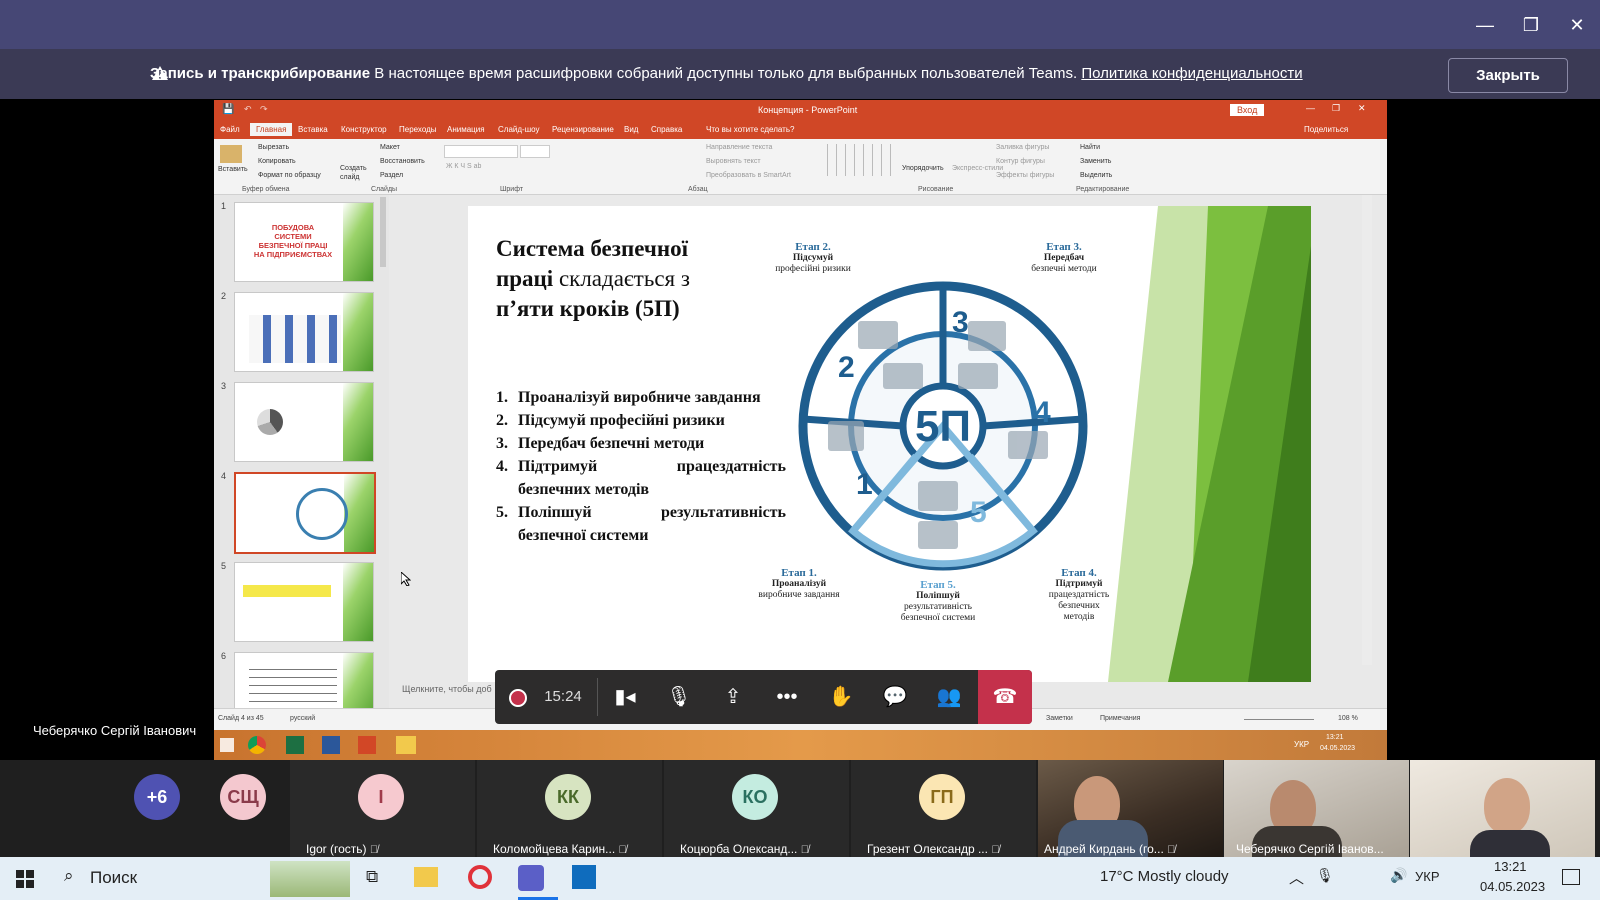  What do you see at coordinates (1398, 875) in the screenshot?
I see `volume-icon: 🔊` at bounding box center [1398, 875].